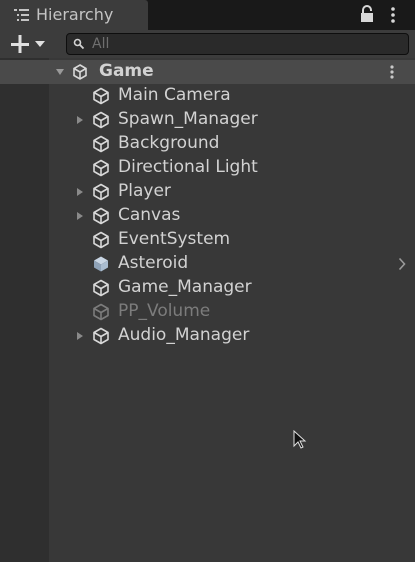  What do you see at coordinates (207, 192) in the screenshot?
I see `hierarchy-item: Player` at bounding box center [207, 192].